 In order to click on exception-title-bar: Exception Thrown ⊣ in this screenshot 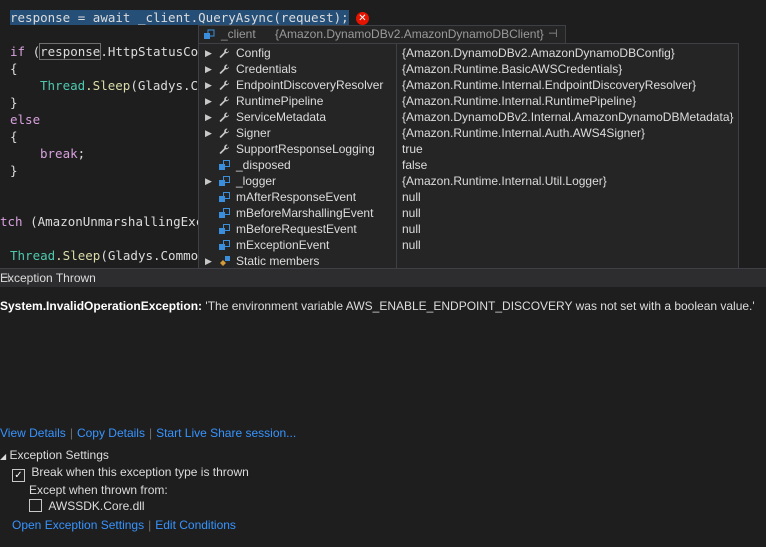, I will do `click(383, 278)`.